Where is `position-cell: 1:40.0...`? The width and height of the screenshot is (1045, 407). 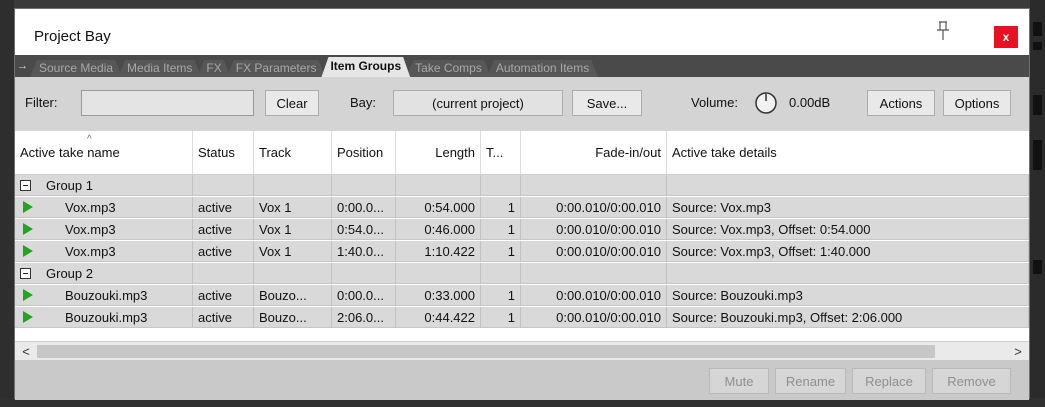 position-cell: 1:40.0... is located at coordinates (364, 251).